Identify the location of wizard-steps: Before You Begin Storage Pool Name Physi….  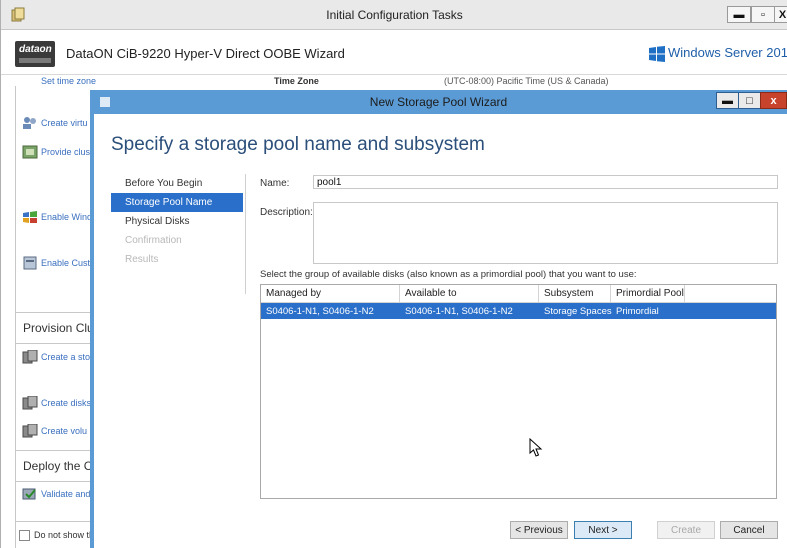
(177, 221).